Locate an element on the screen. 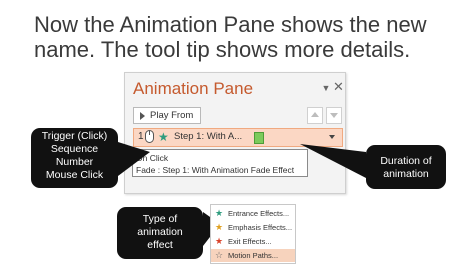 The height and width of the screenshot is (266, 474). effect-type-callout: Type of animation effect is located at coordinates (160, 233).